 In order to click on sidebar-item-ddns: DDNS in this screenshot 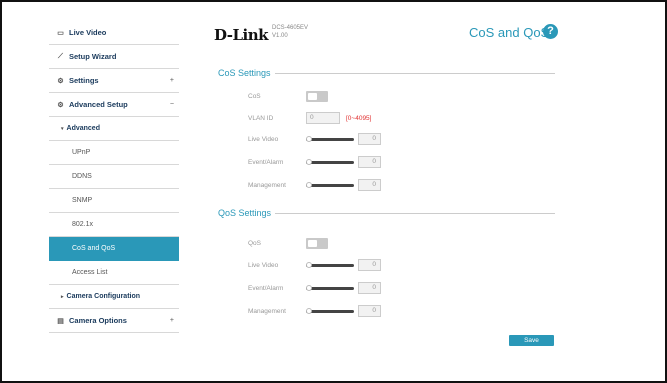, I will do `click(114, 177)`.